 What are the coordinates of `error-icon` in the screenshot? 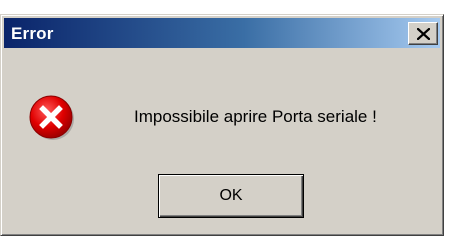 It's located at (51, 117).